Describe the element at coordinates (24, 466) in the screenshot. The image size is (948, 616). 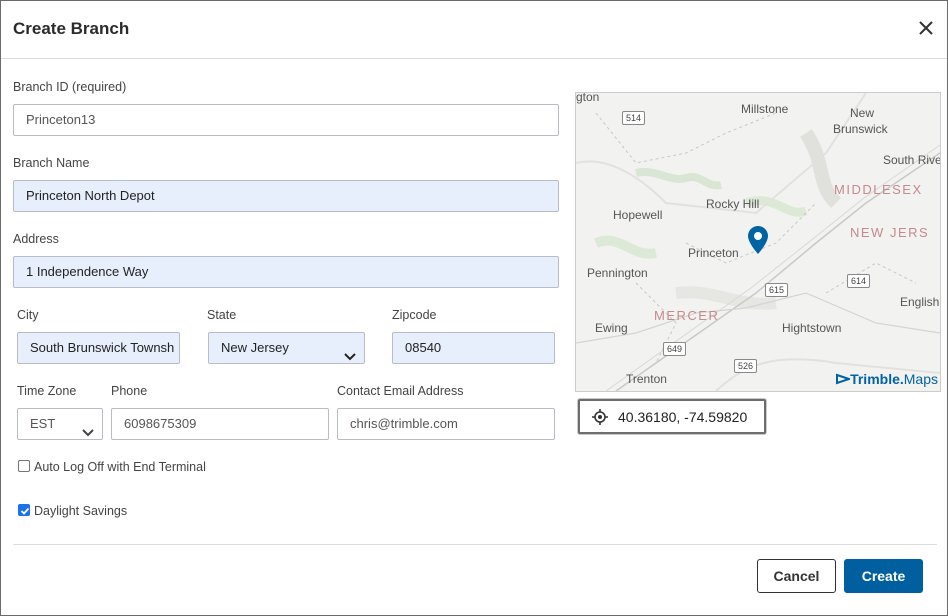
I see `auto-log-off-checkbox` at that location.